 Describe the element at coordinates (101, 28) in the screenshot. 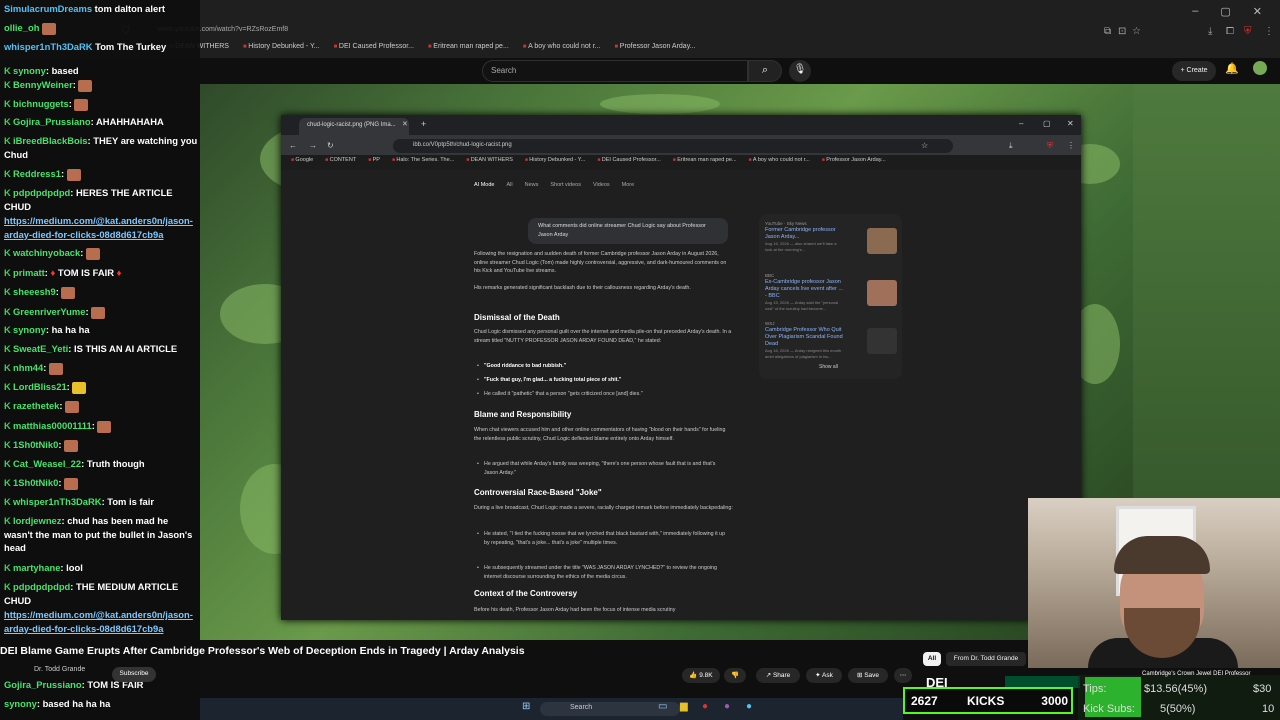

I see `chat-message: ollie_oh` at that location.